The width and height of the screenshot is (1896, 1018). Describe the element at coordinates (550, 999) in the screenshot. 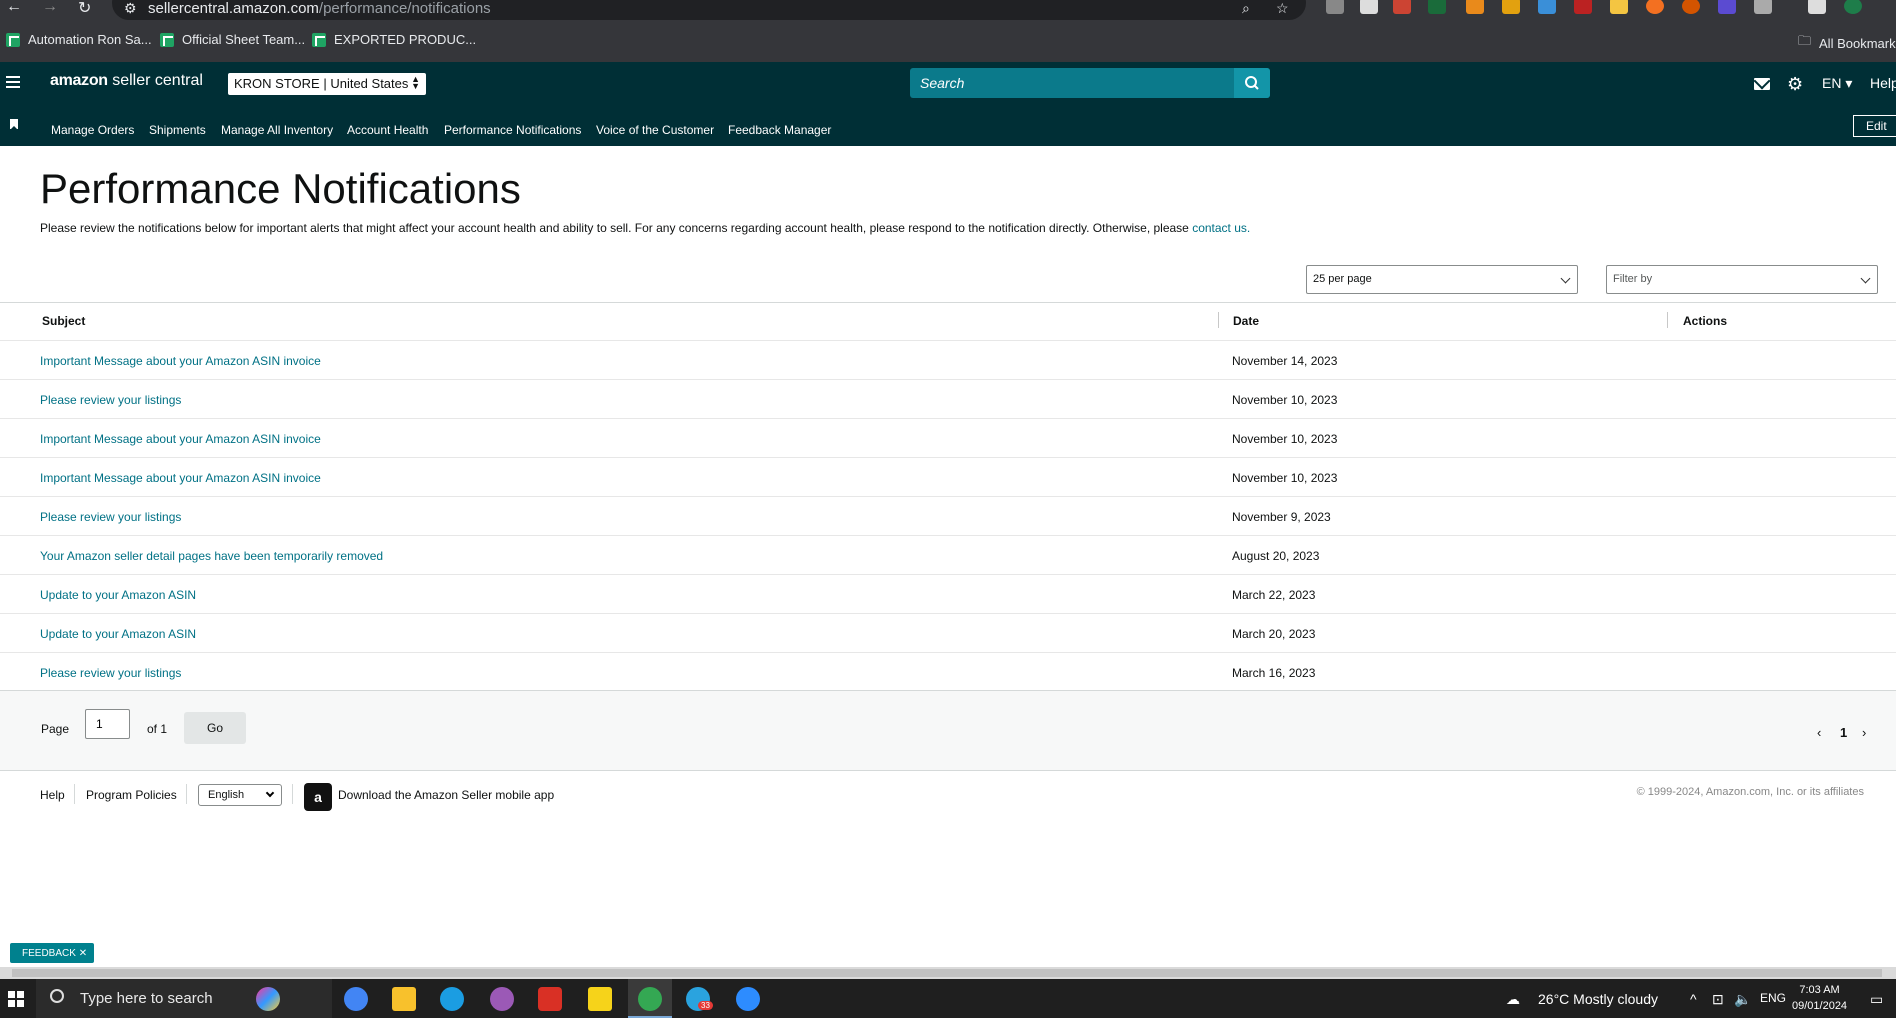

I see `wps-office-icon` at that location.